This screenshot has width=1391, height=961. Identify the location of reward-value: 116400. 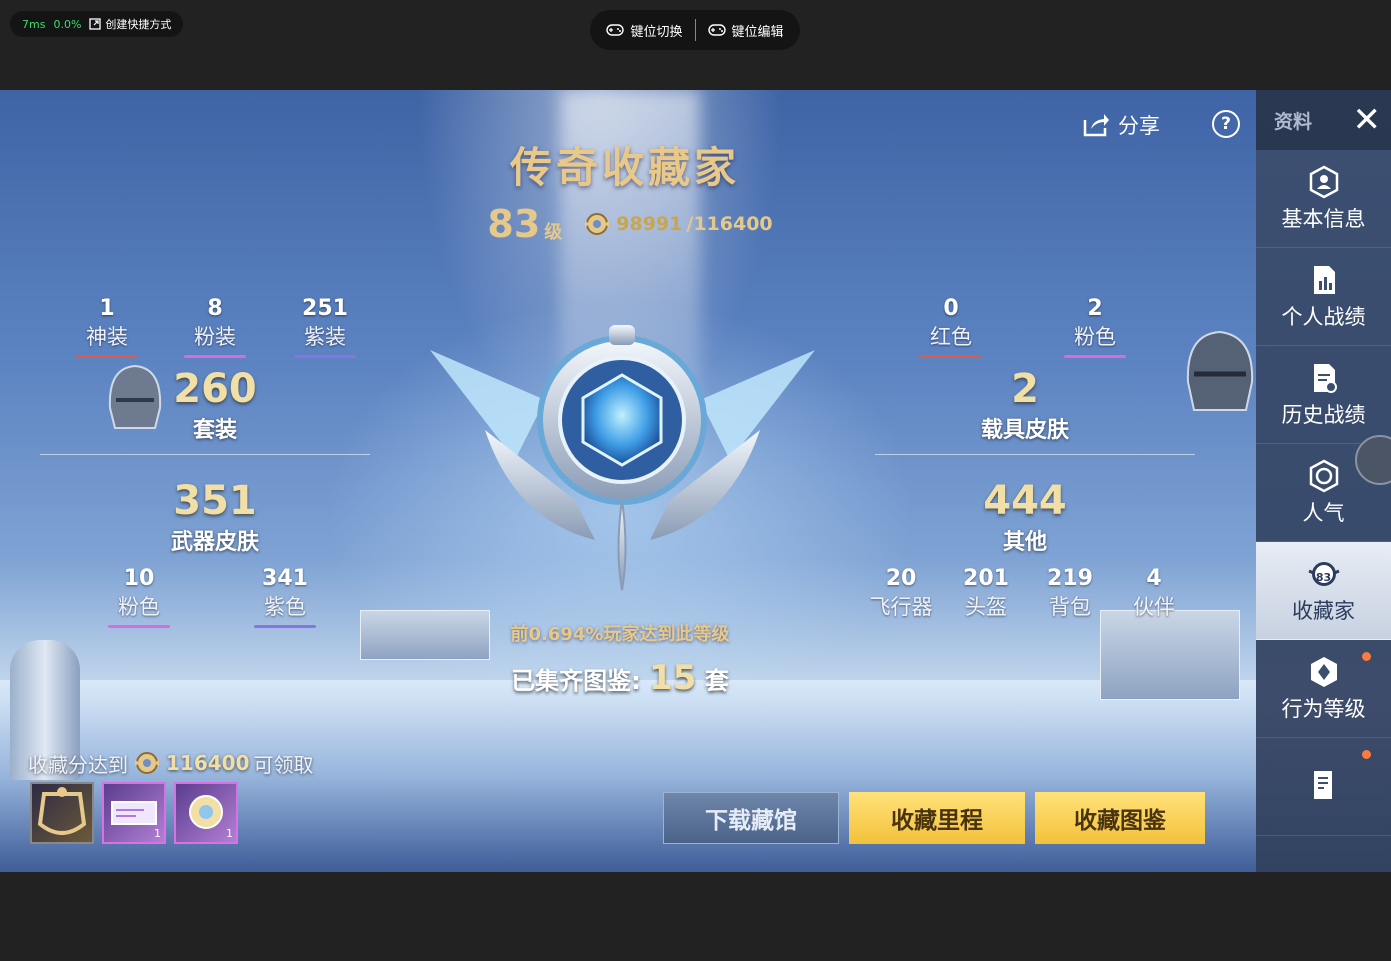
(208, 763).